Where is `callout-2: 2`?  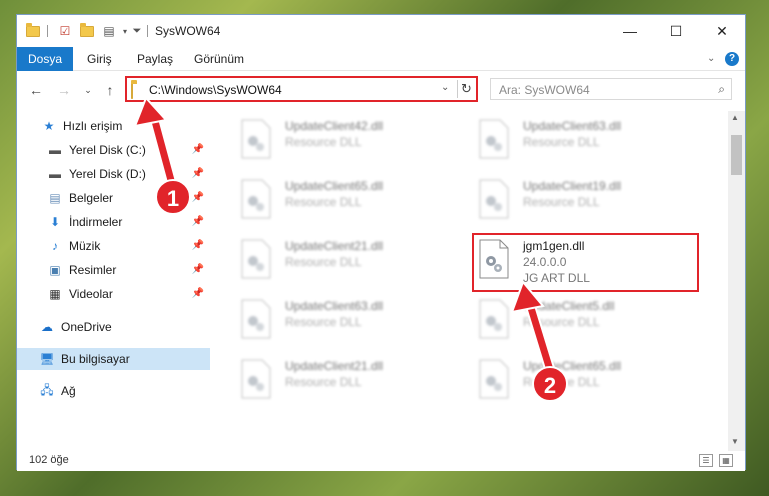
callout-2: 2 is located at coordinates (550, 384).